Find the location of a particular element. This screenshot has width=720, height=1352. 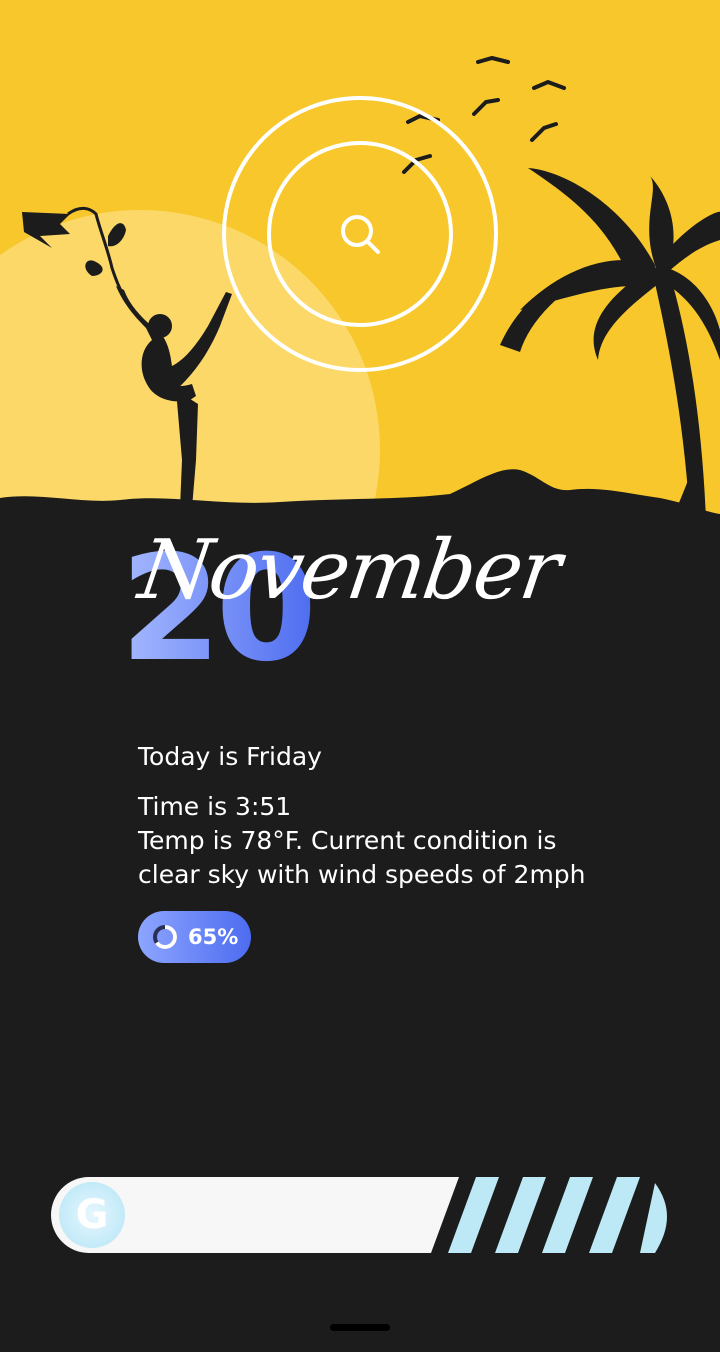

weather-text-line-2: clear sky with wind speeds of 2mph is located at coordinates (362, 874).